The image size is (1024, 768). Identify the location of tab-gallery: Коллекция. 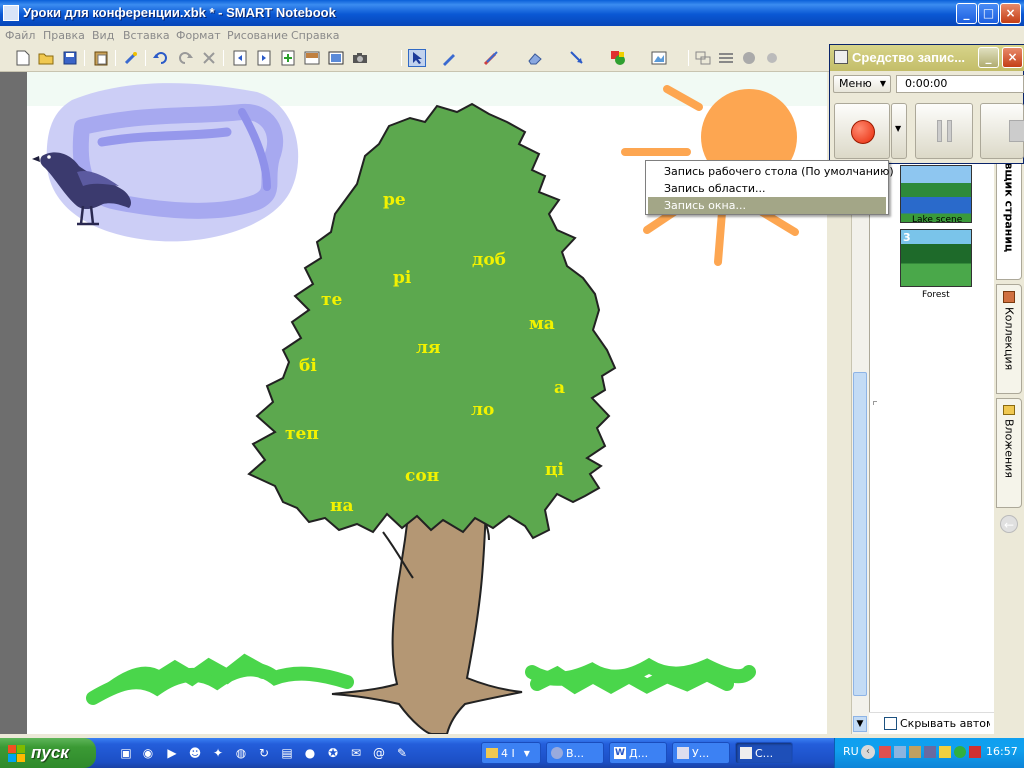
(1009, 339).